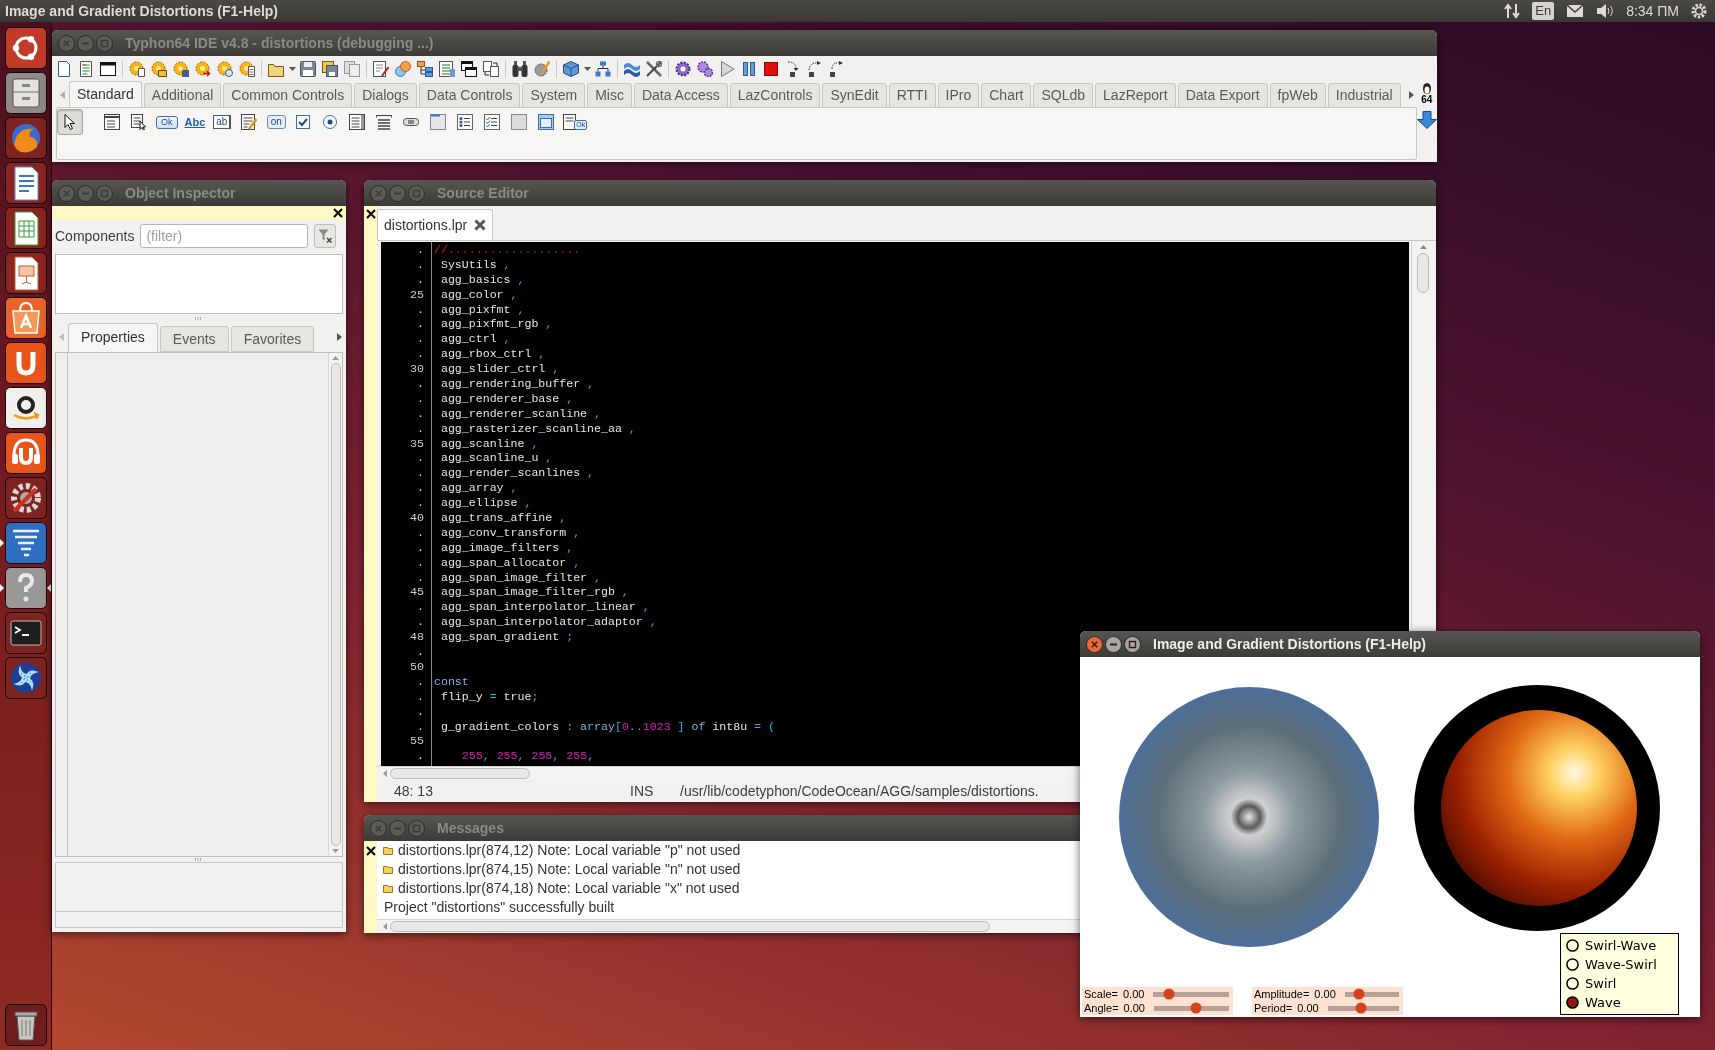 This screenshot has height=1050, width=1715. Describe the element at coordinates (25, 498) in the screenshot. I see `settings-icon` at that location.